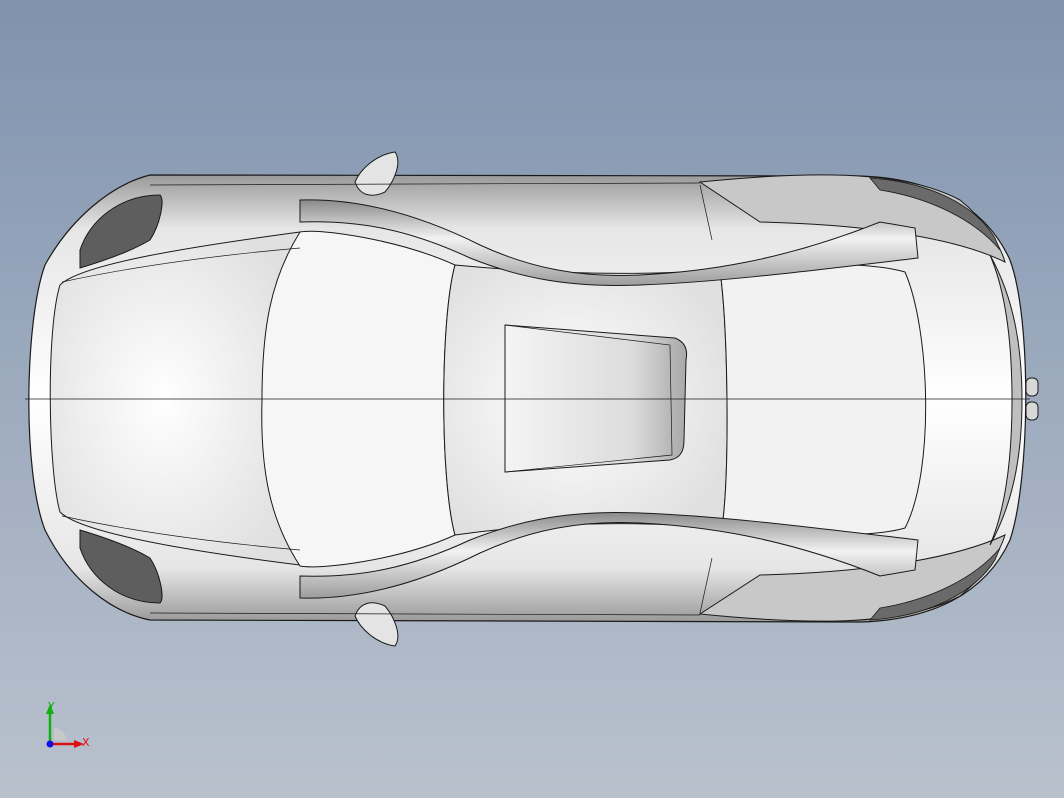  Describe the element at coordinates (86, 742) in the screenshot. I see `x-axis-label: X` at that location.